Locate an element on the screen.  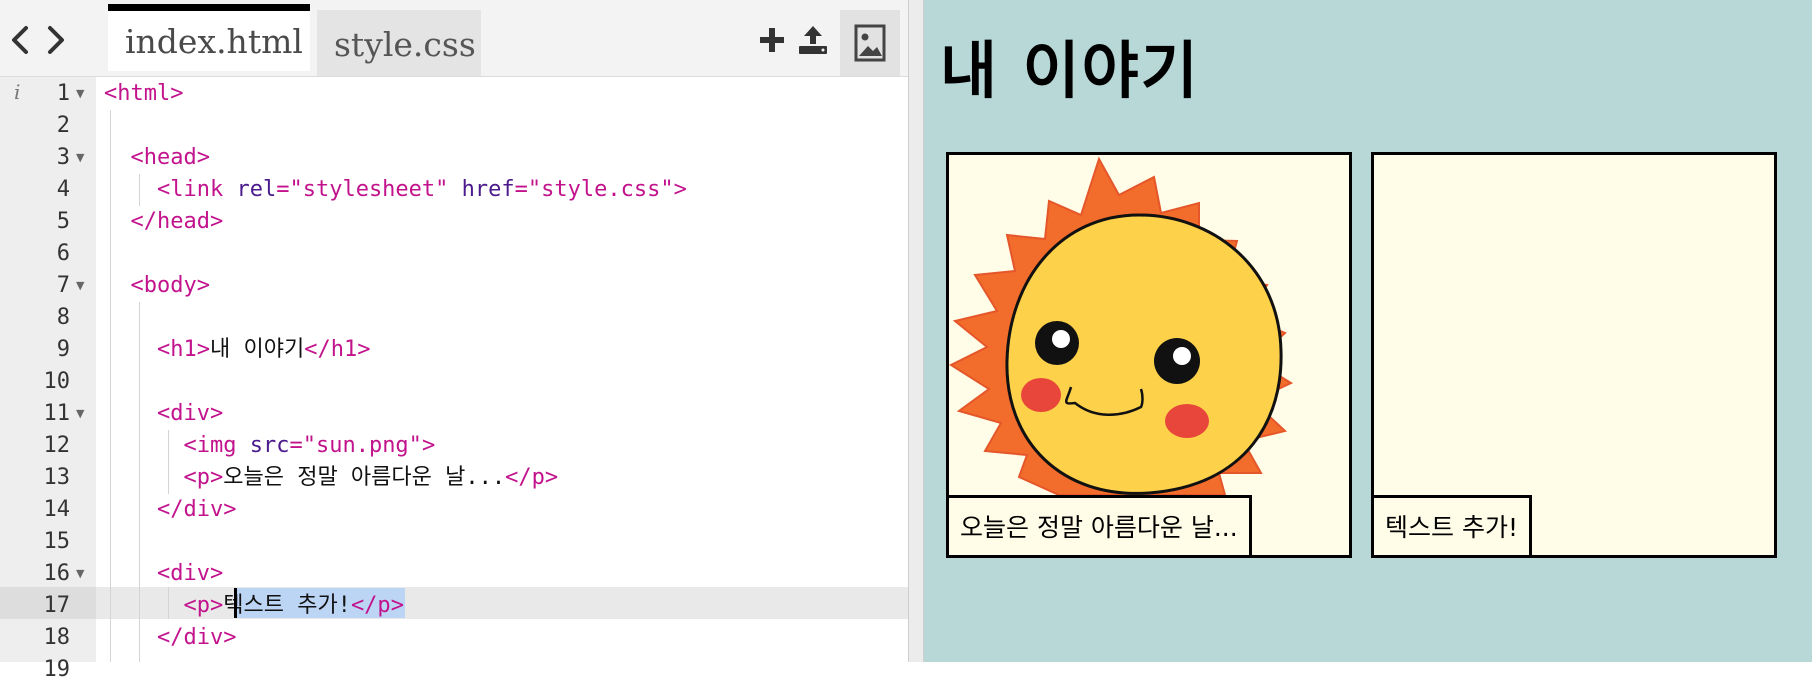
code-line: 13 <p>오늘은 정말 아름다운 날...</p> is located at coordinates (454, 478).